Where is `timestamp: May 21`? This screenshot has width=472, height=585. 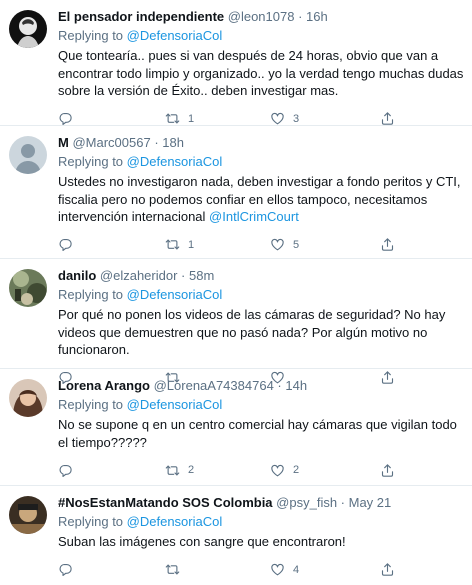 timestamp: May 21 is located at coordinates (370, 502).